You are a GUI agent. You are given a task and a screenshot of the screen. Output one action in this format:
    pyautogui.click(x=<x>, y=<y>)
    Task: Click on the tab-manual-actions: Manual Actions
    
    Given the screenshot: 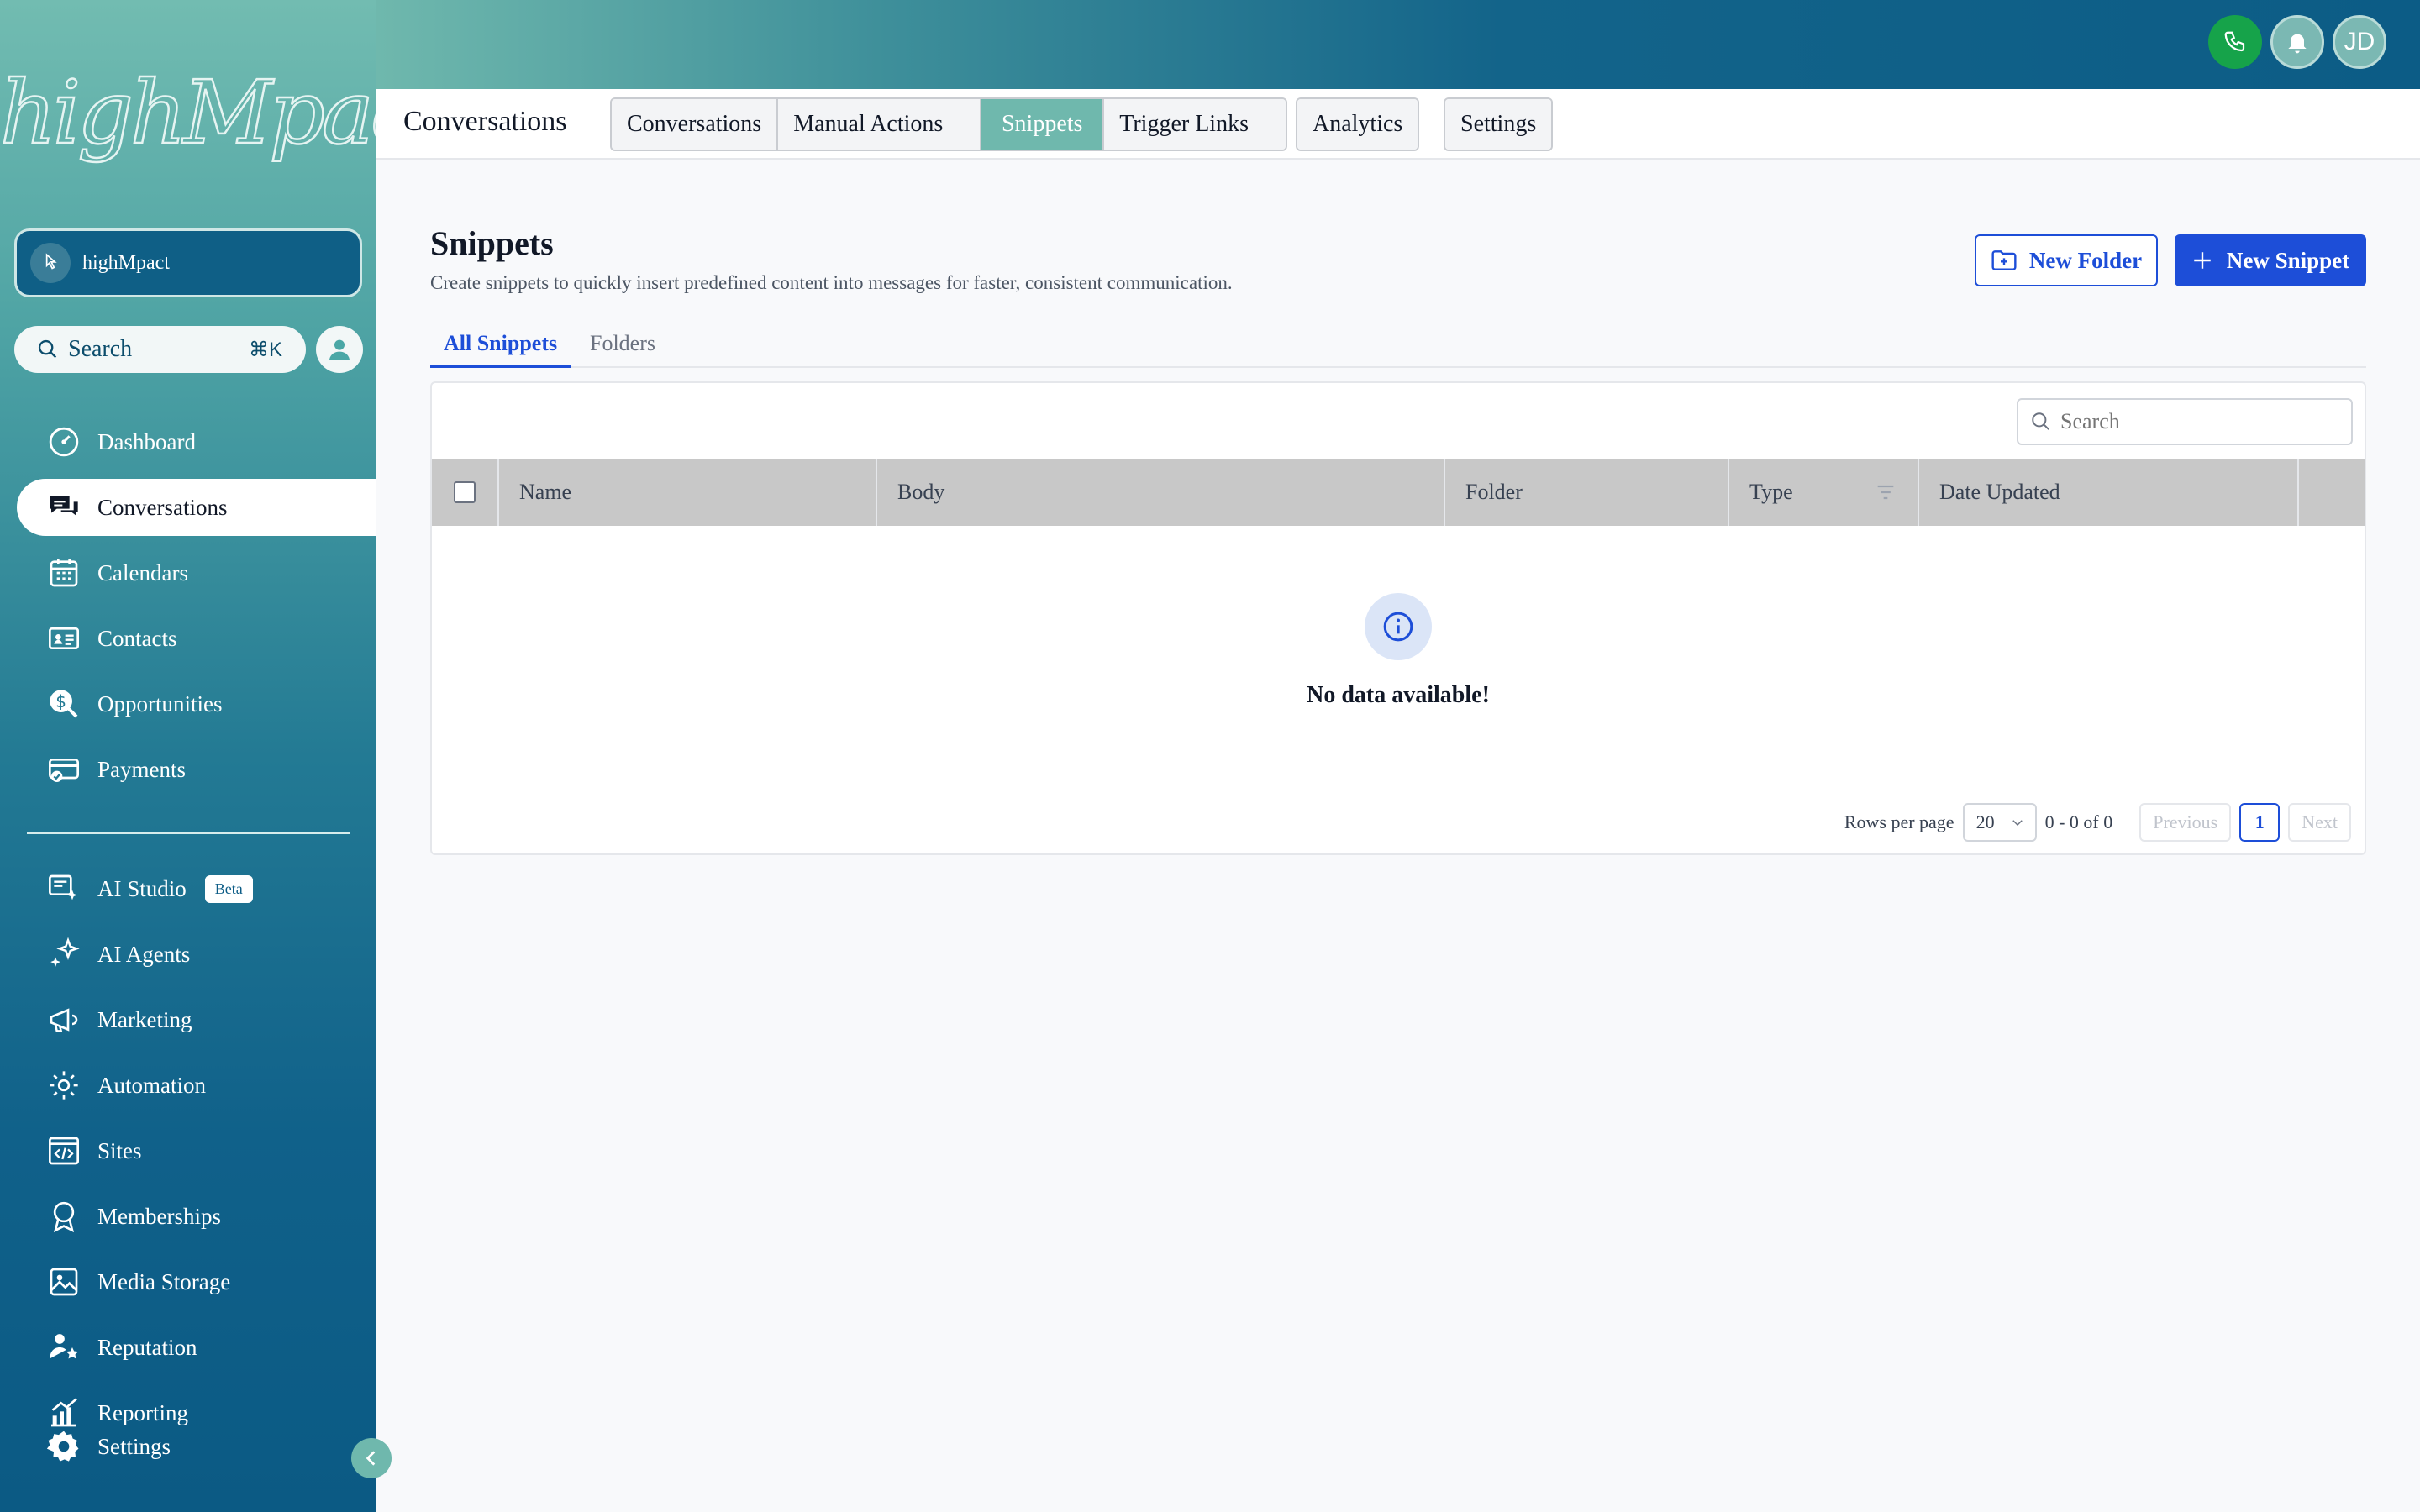 What is the action you would take?
    pyautogui.click(x=880, y=124)
    